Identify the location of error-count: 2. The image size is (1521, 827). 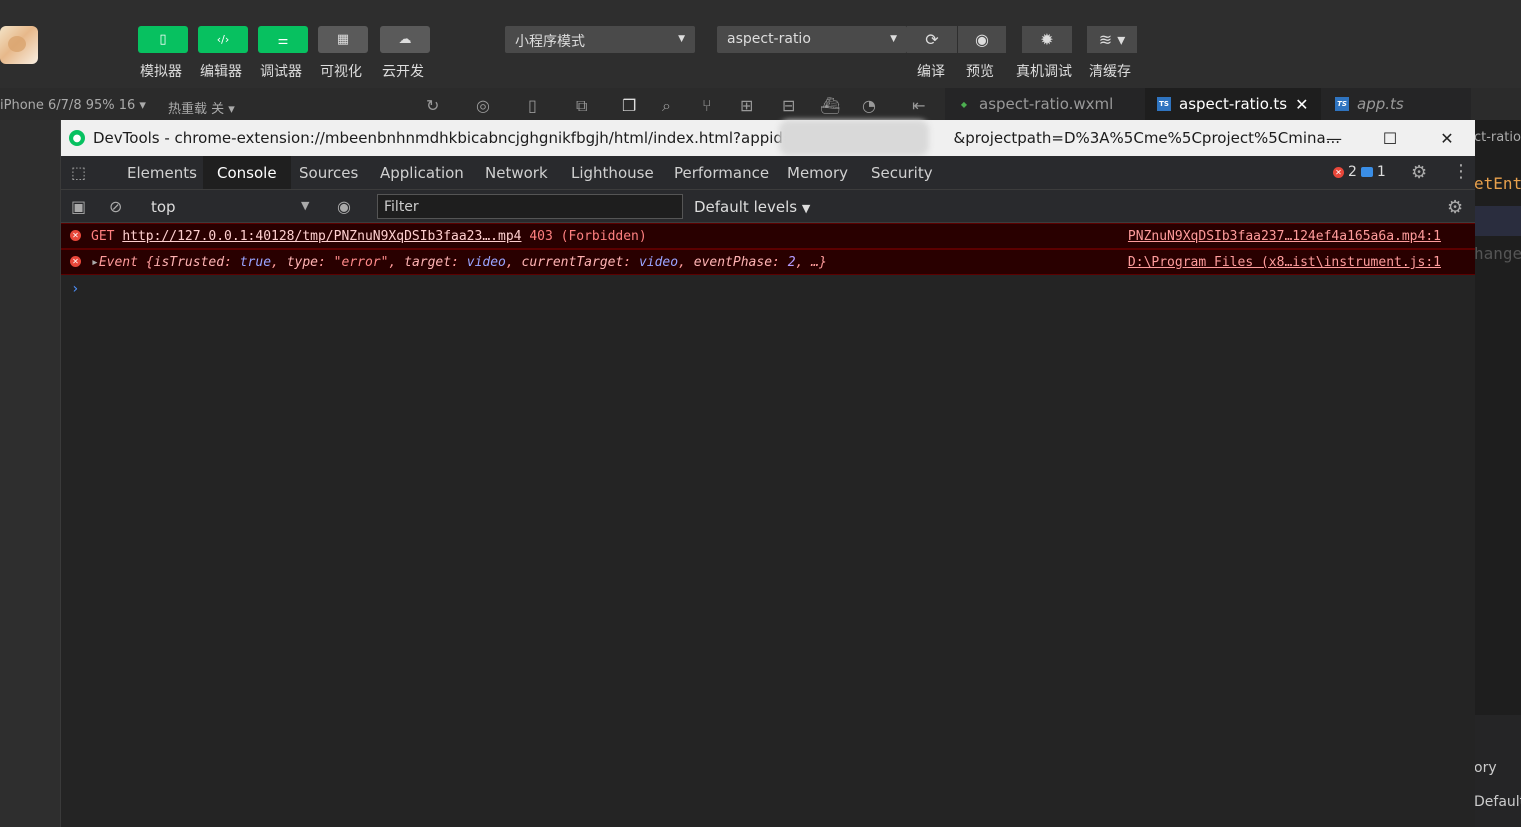
(1352, 172).